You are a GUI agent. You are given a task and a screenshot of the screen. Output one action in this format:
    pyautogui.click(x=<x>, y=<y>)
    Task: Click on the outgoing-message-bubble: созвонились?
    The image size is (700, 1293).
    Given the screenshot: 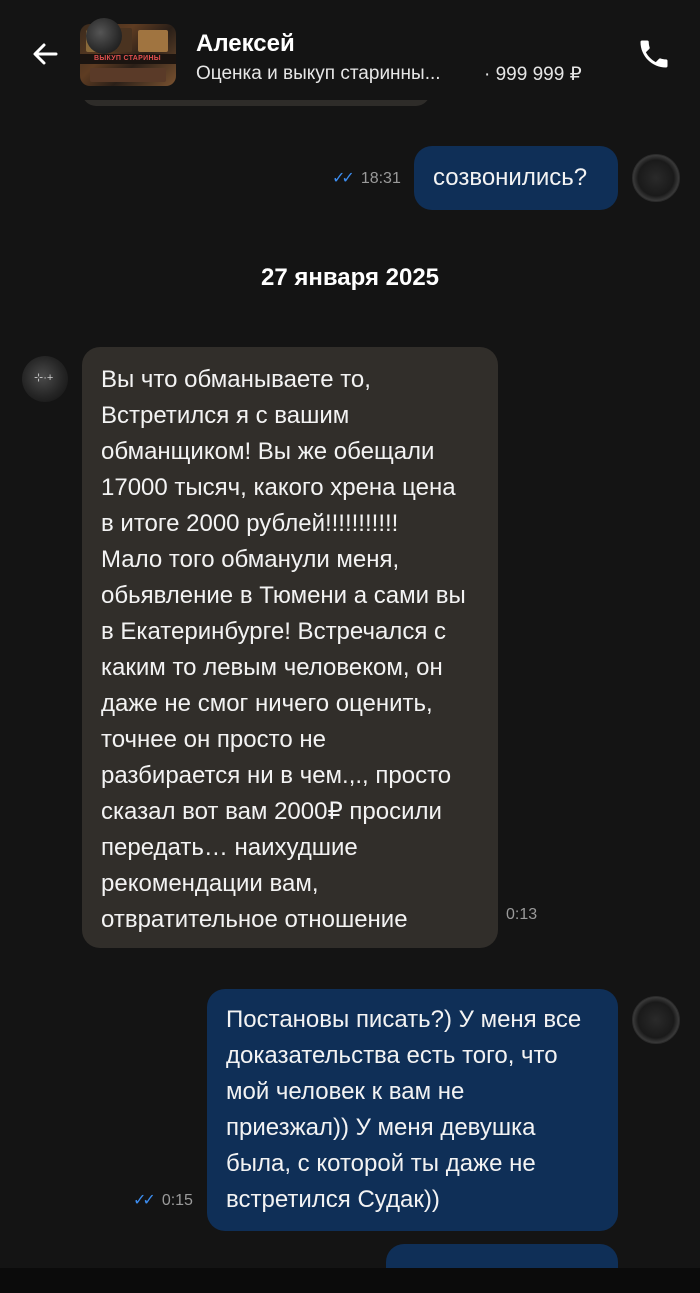 What is the action you would take?
    pyautogui.click(x=516, y=178)
    